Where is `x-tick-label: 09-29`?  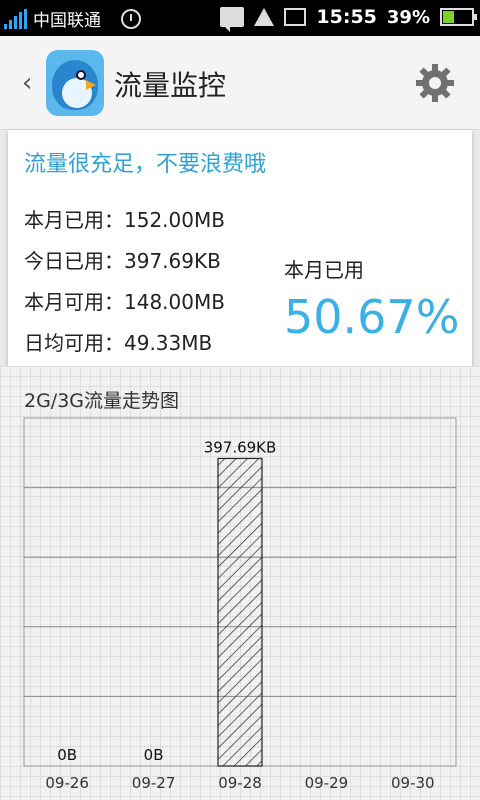
x-tick-label: 09-29 is located at coordinates (327, 783).